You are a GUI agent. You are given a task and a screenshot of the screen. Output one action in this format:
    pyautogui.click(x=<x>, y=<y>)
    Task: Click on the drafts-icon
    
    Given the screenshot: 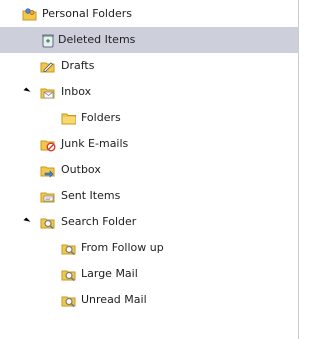 What is the action you would take?
    pyautogui.click(x=48, y=66)
    